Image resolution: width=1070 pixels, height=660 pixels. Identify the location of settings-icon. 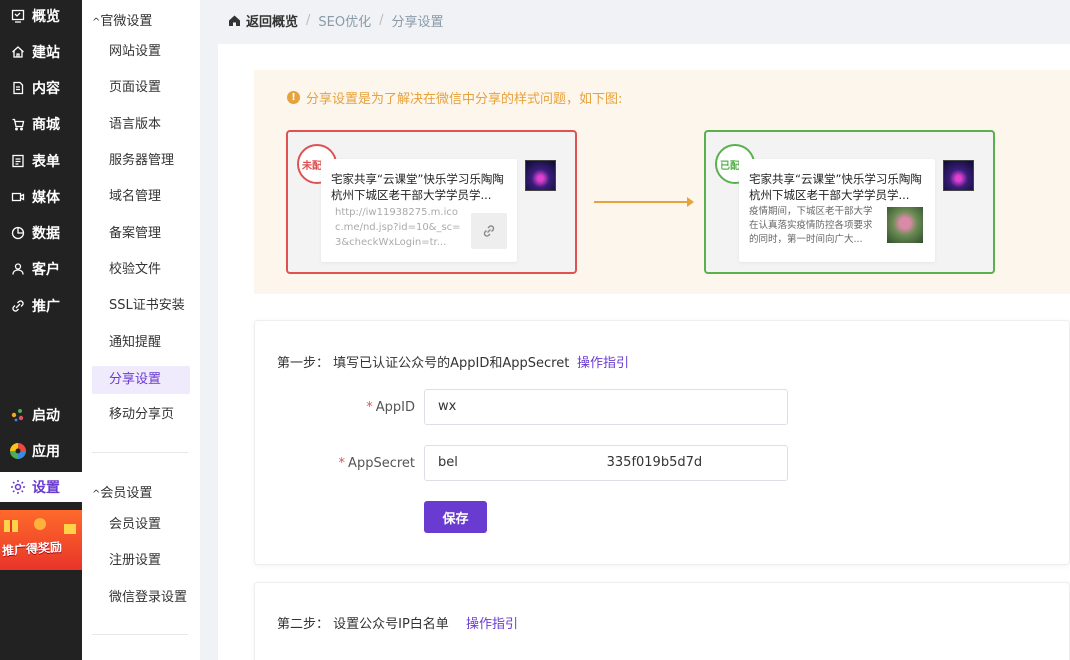
(18, 487).